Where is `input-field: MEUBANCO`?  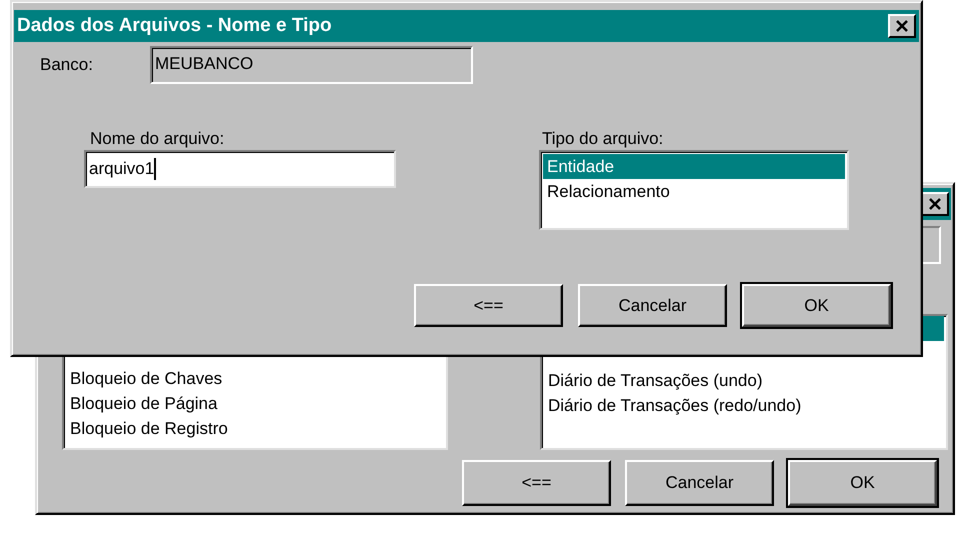
input-field: MEUBANCO is located at coordinates (311, 65).